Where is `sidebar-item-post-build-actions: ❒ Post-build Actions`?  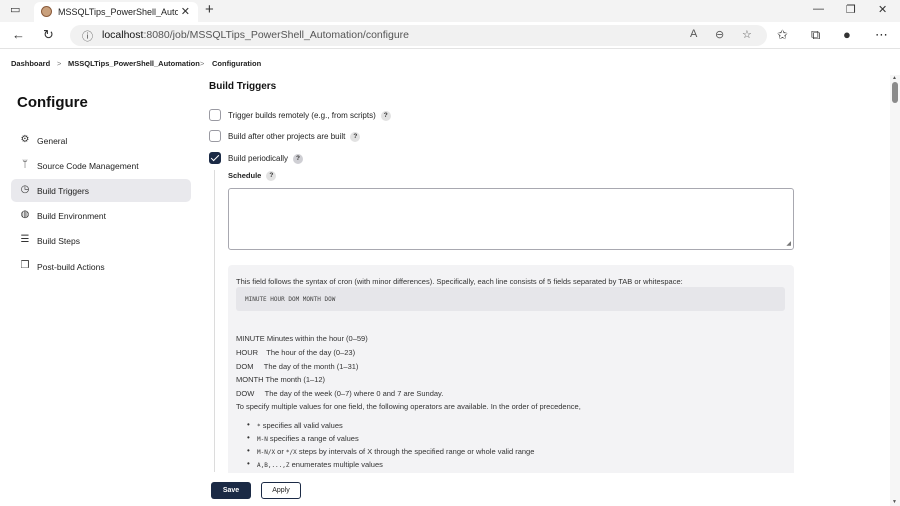
sidebar-item-post-build-actions: ❒ Post-build Actions is located at coordinates (101, 266).